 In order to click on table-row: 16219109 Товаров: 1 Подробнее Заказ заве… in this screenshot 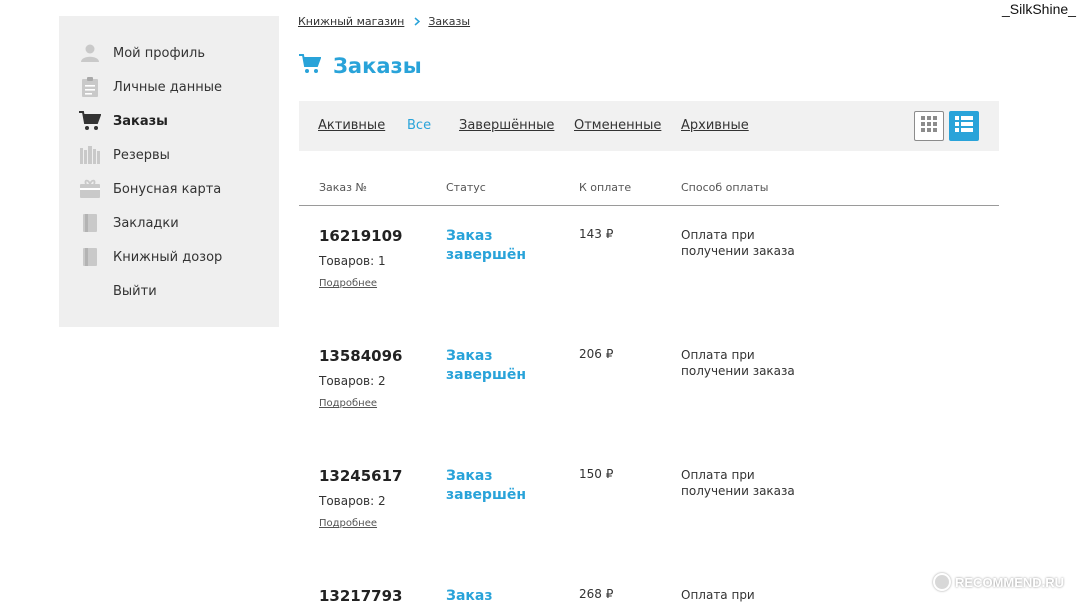, I will do `click(649, 282)`.